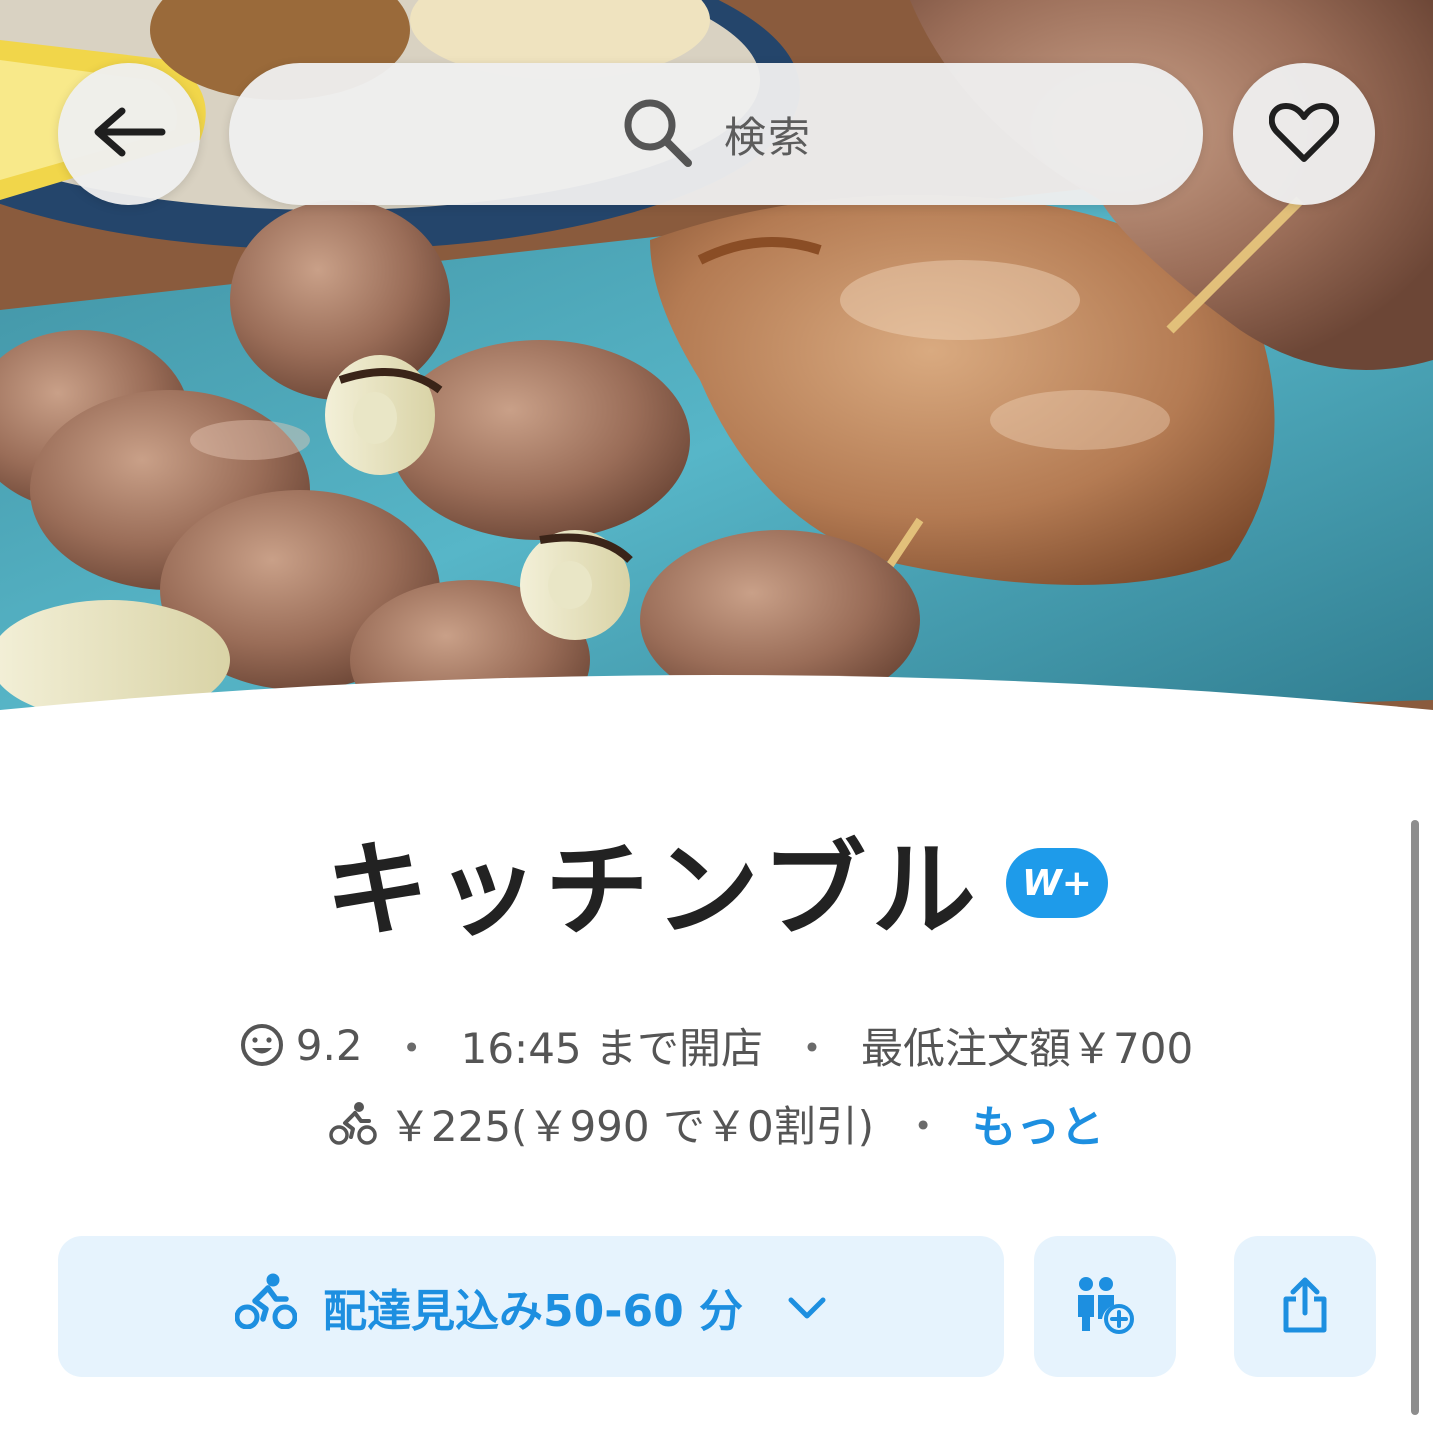 The width and height of the screenshot is (1433, 1448). I want to click on favorite-button, so click(1304, 134).